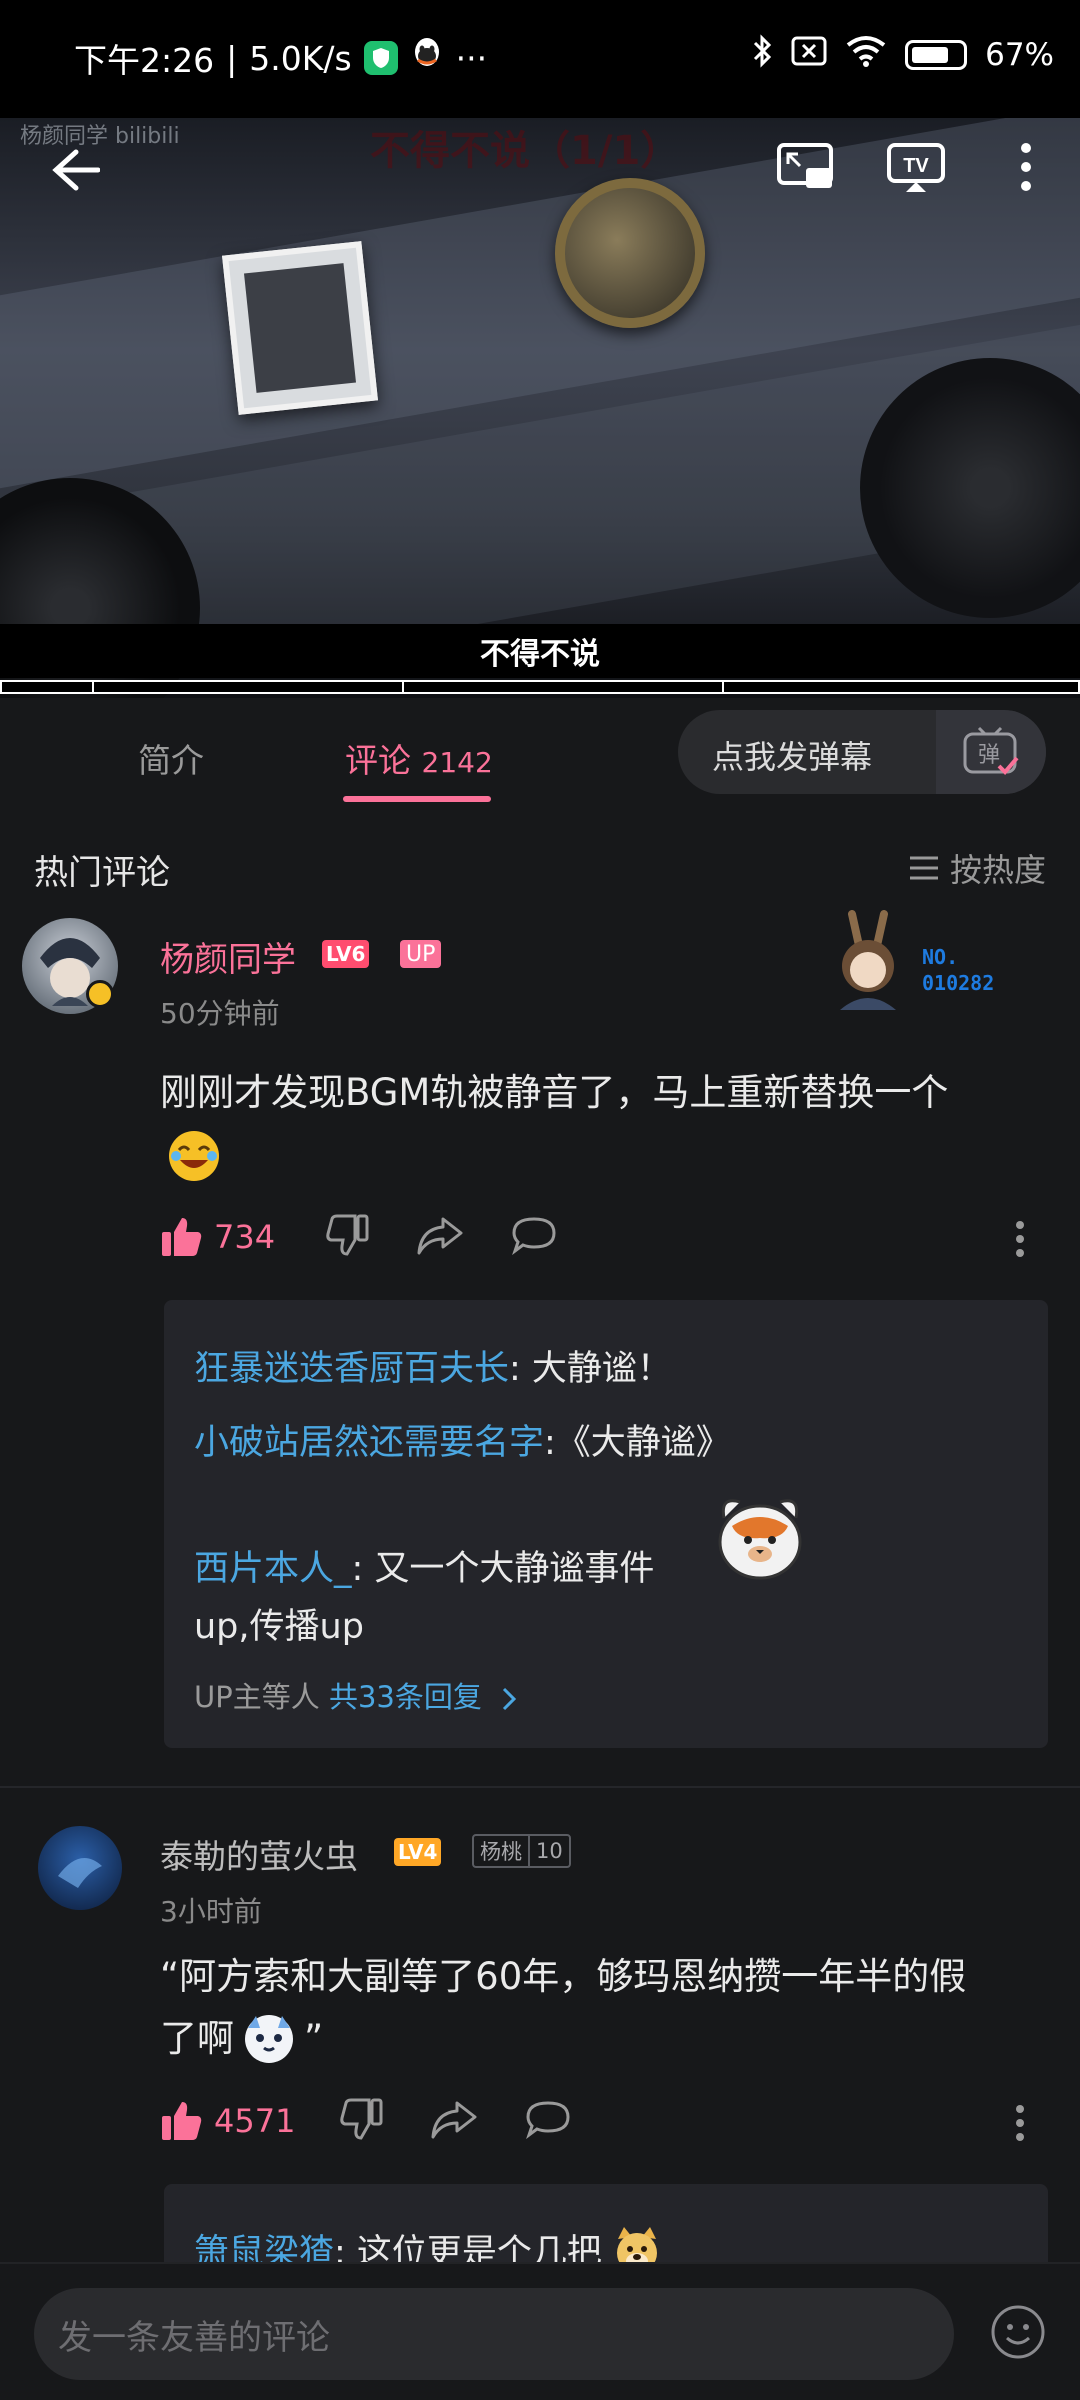  Describe the element at coordinates (501, 1852) in the screenshot. I see `fan-medal-name: 杨桃` at that location.